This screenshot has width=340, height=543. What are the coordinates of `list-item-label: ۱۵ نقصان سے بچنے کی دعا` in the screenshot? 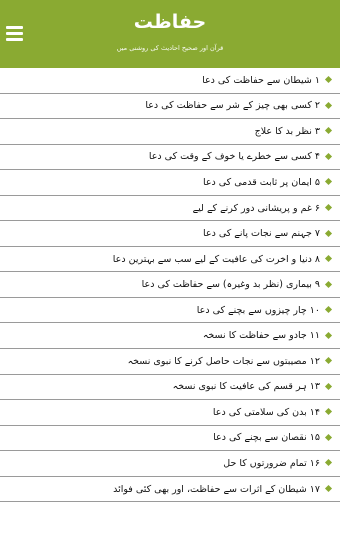 It's located at (266, 438).